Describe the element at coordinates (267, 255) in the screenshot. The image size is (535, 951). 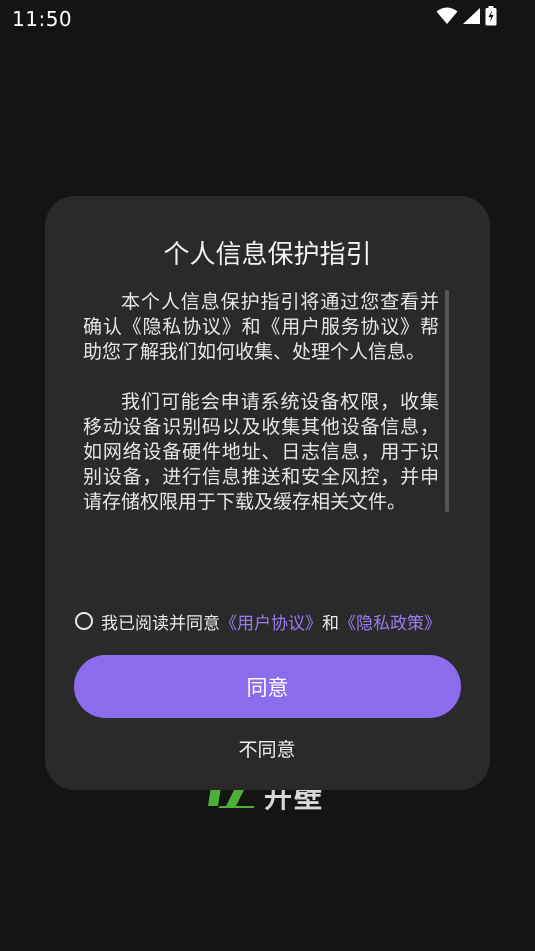
I see `dialog-title: 个人信息保护指引` at that location.